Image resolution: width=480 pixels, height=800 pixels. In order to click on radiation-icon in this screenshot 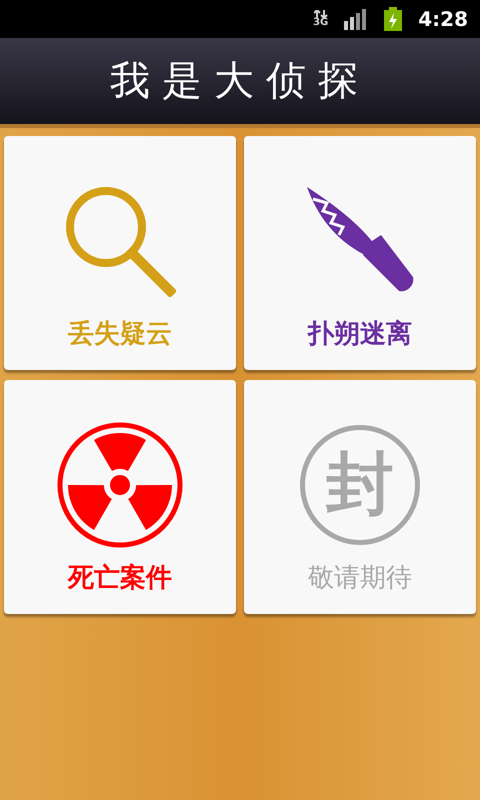, I will do `click(120, 485)`.